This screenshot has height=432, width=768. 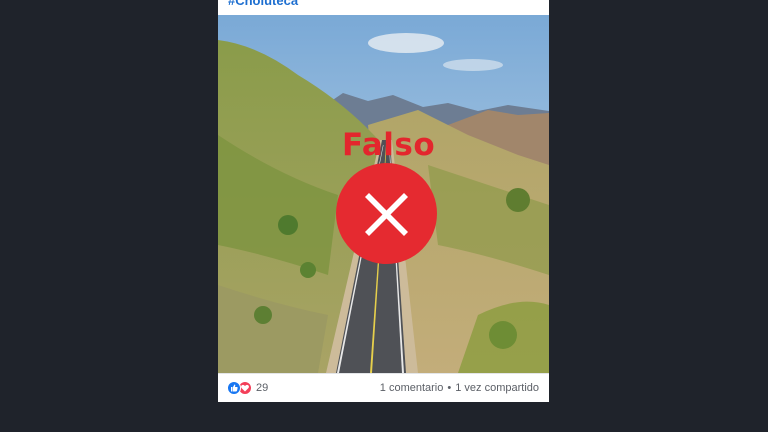 I want to click on post-footer: 29 1 comentario • 1 vez compartido, so click(x=383, y=387).